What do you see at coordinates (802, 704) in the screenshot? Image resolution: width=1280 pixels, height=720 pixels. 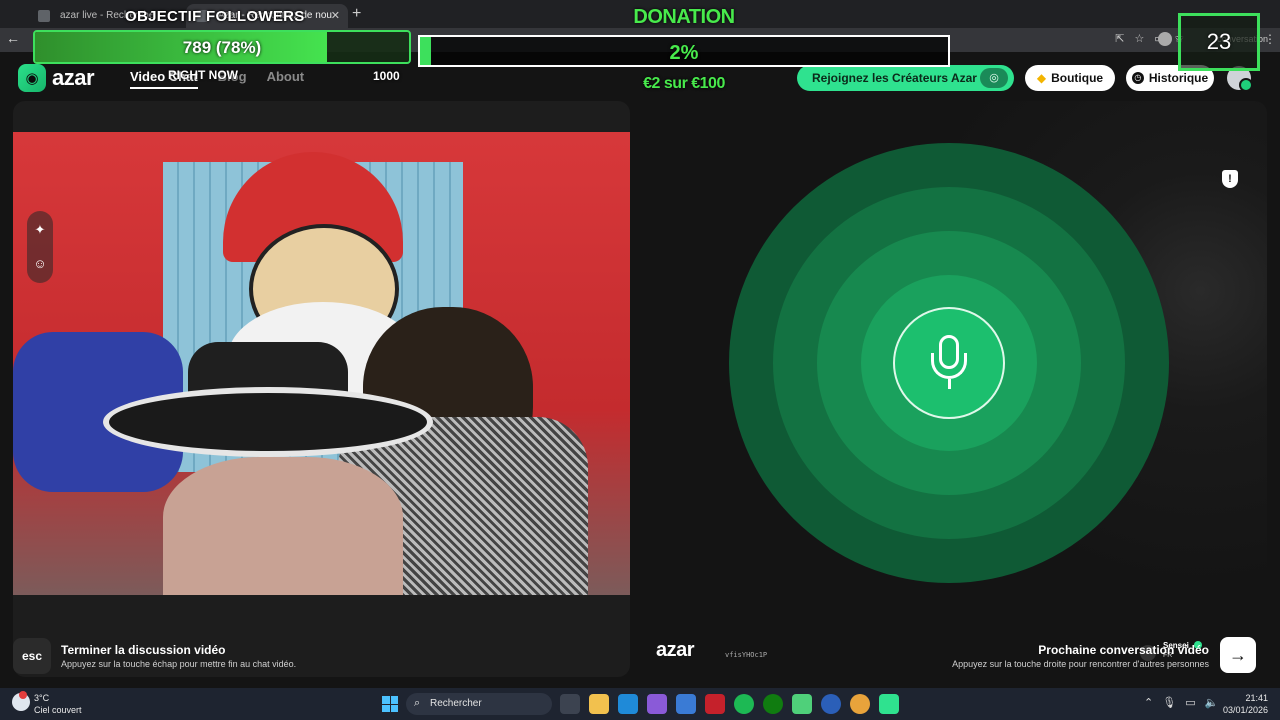 I see `chat-app-icon` at bounding box center [802, 704].